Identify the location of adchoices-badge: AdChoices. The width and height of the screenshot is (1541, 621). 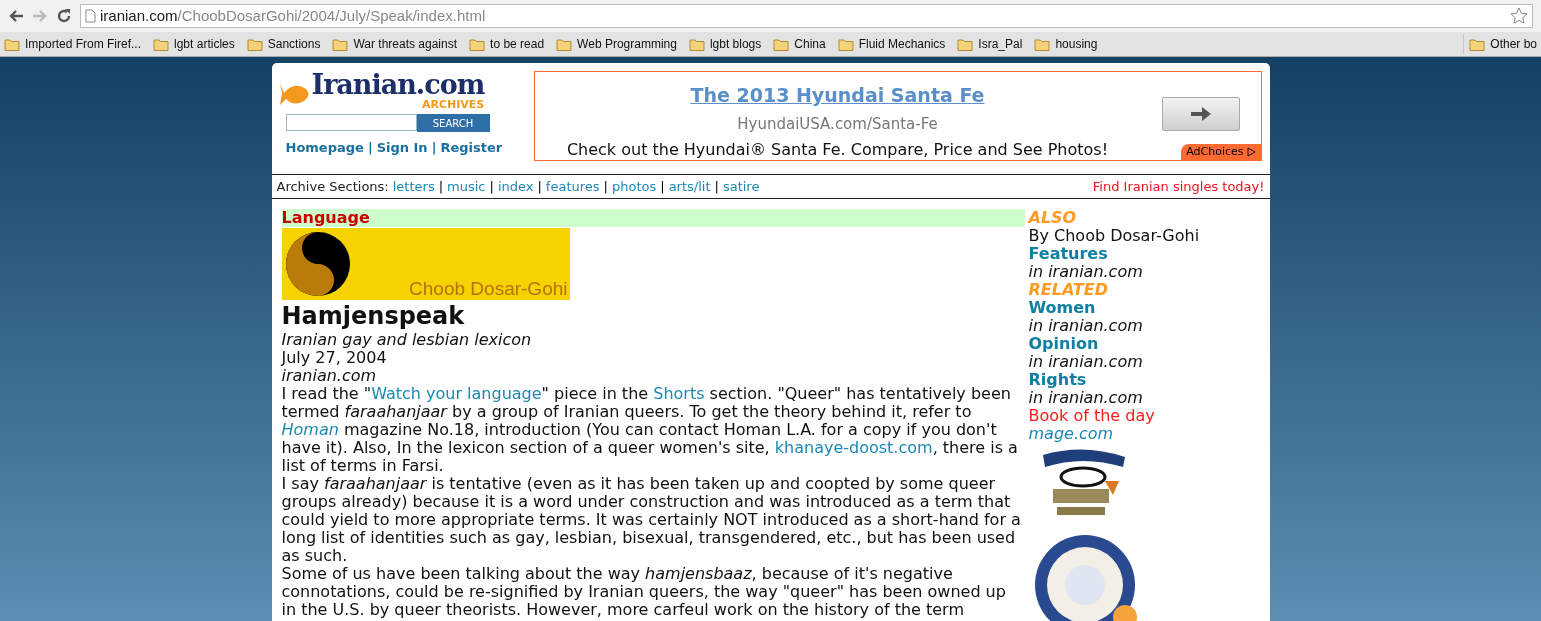
(1221, 151).